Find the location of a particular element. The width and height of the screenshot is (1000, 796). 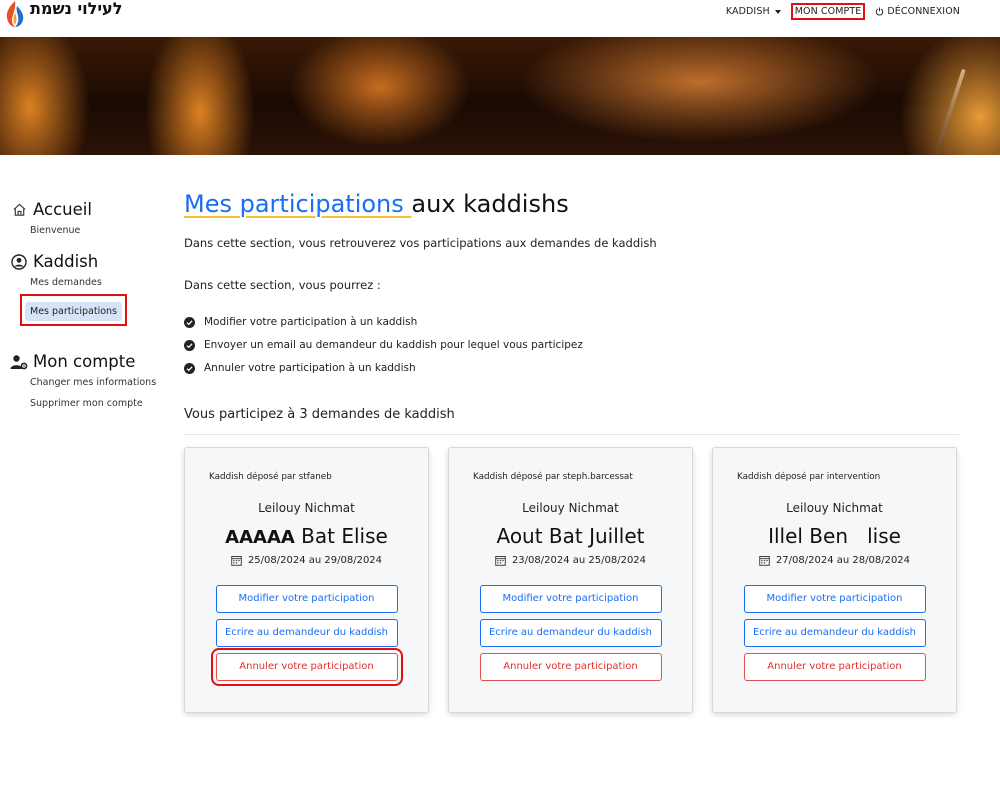

nav-kaddish-dropdown: KADDISH is located at coordinates (753, 11).